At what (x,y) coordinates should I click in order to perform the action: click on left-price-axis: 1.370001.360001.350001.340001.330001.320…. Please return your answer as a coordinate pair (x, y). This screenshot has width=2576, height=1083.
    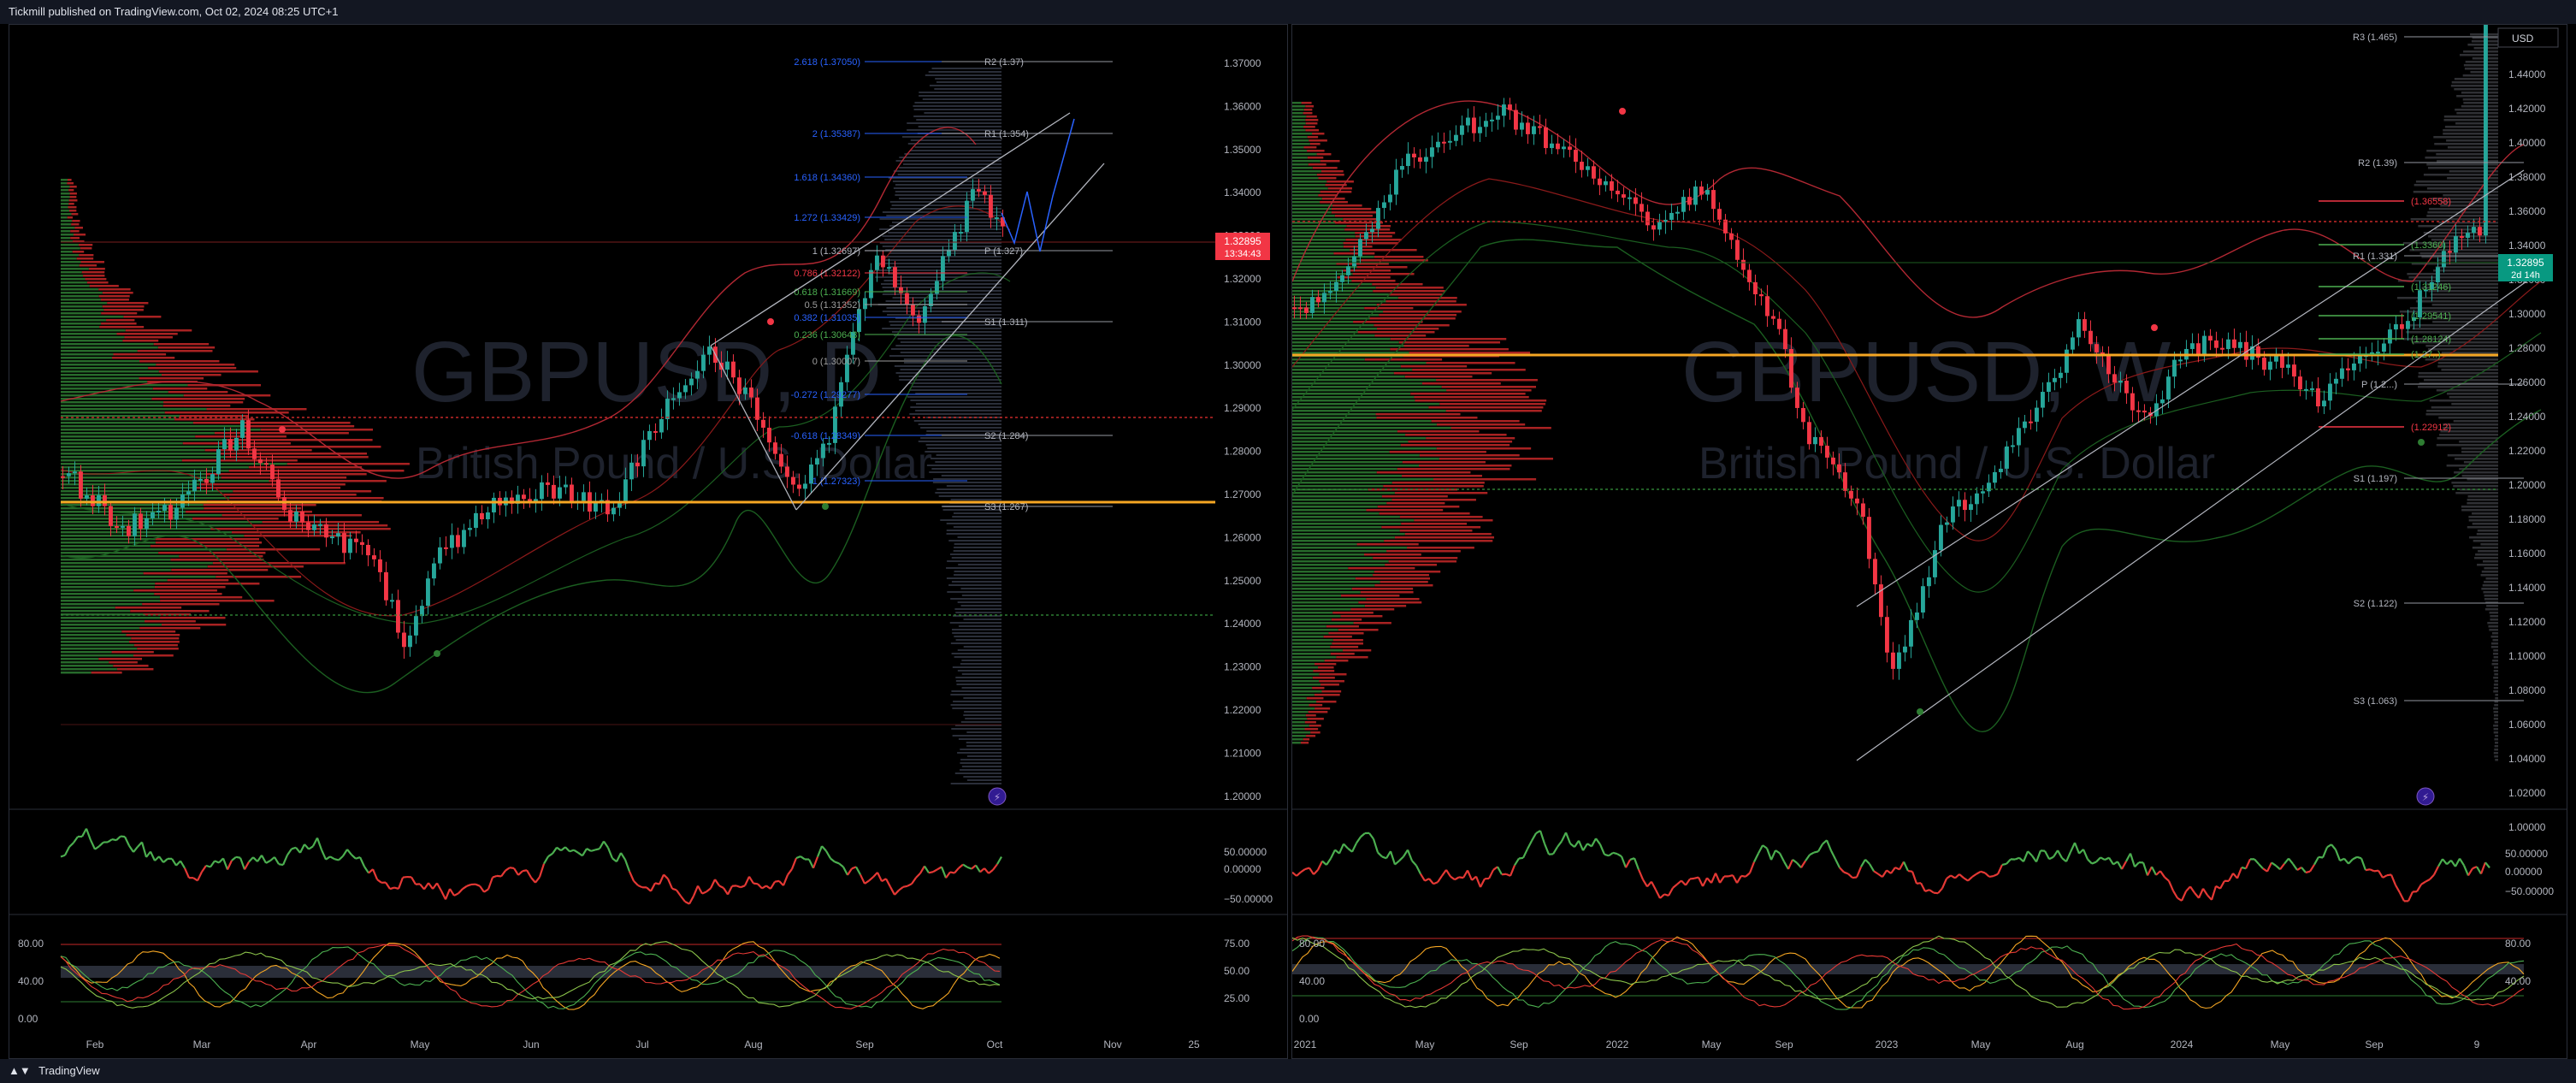
    Looking at the image, I should click on (1242, 429).